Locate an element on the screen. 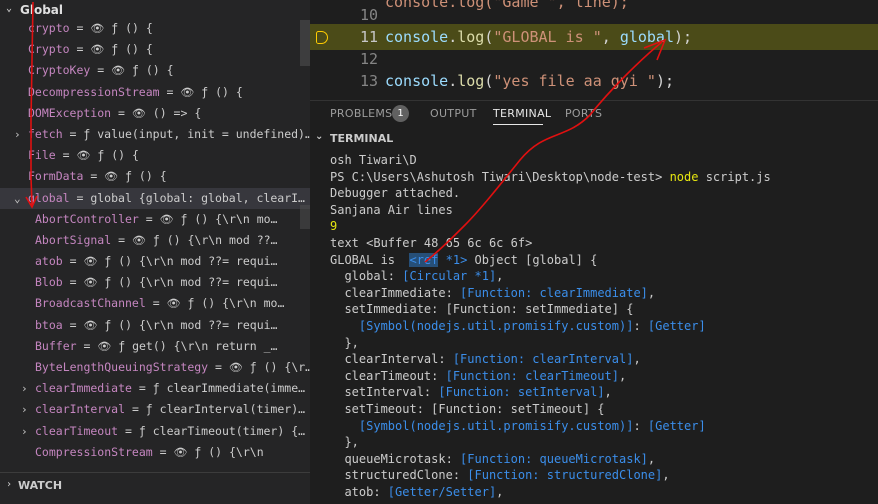 This screenshot has width=878, height=504. line-code: console.log("Game ", line); is located at coordinates (507, 7).